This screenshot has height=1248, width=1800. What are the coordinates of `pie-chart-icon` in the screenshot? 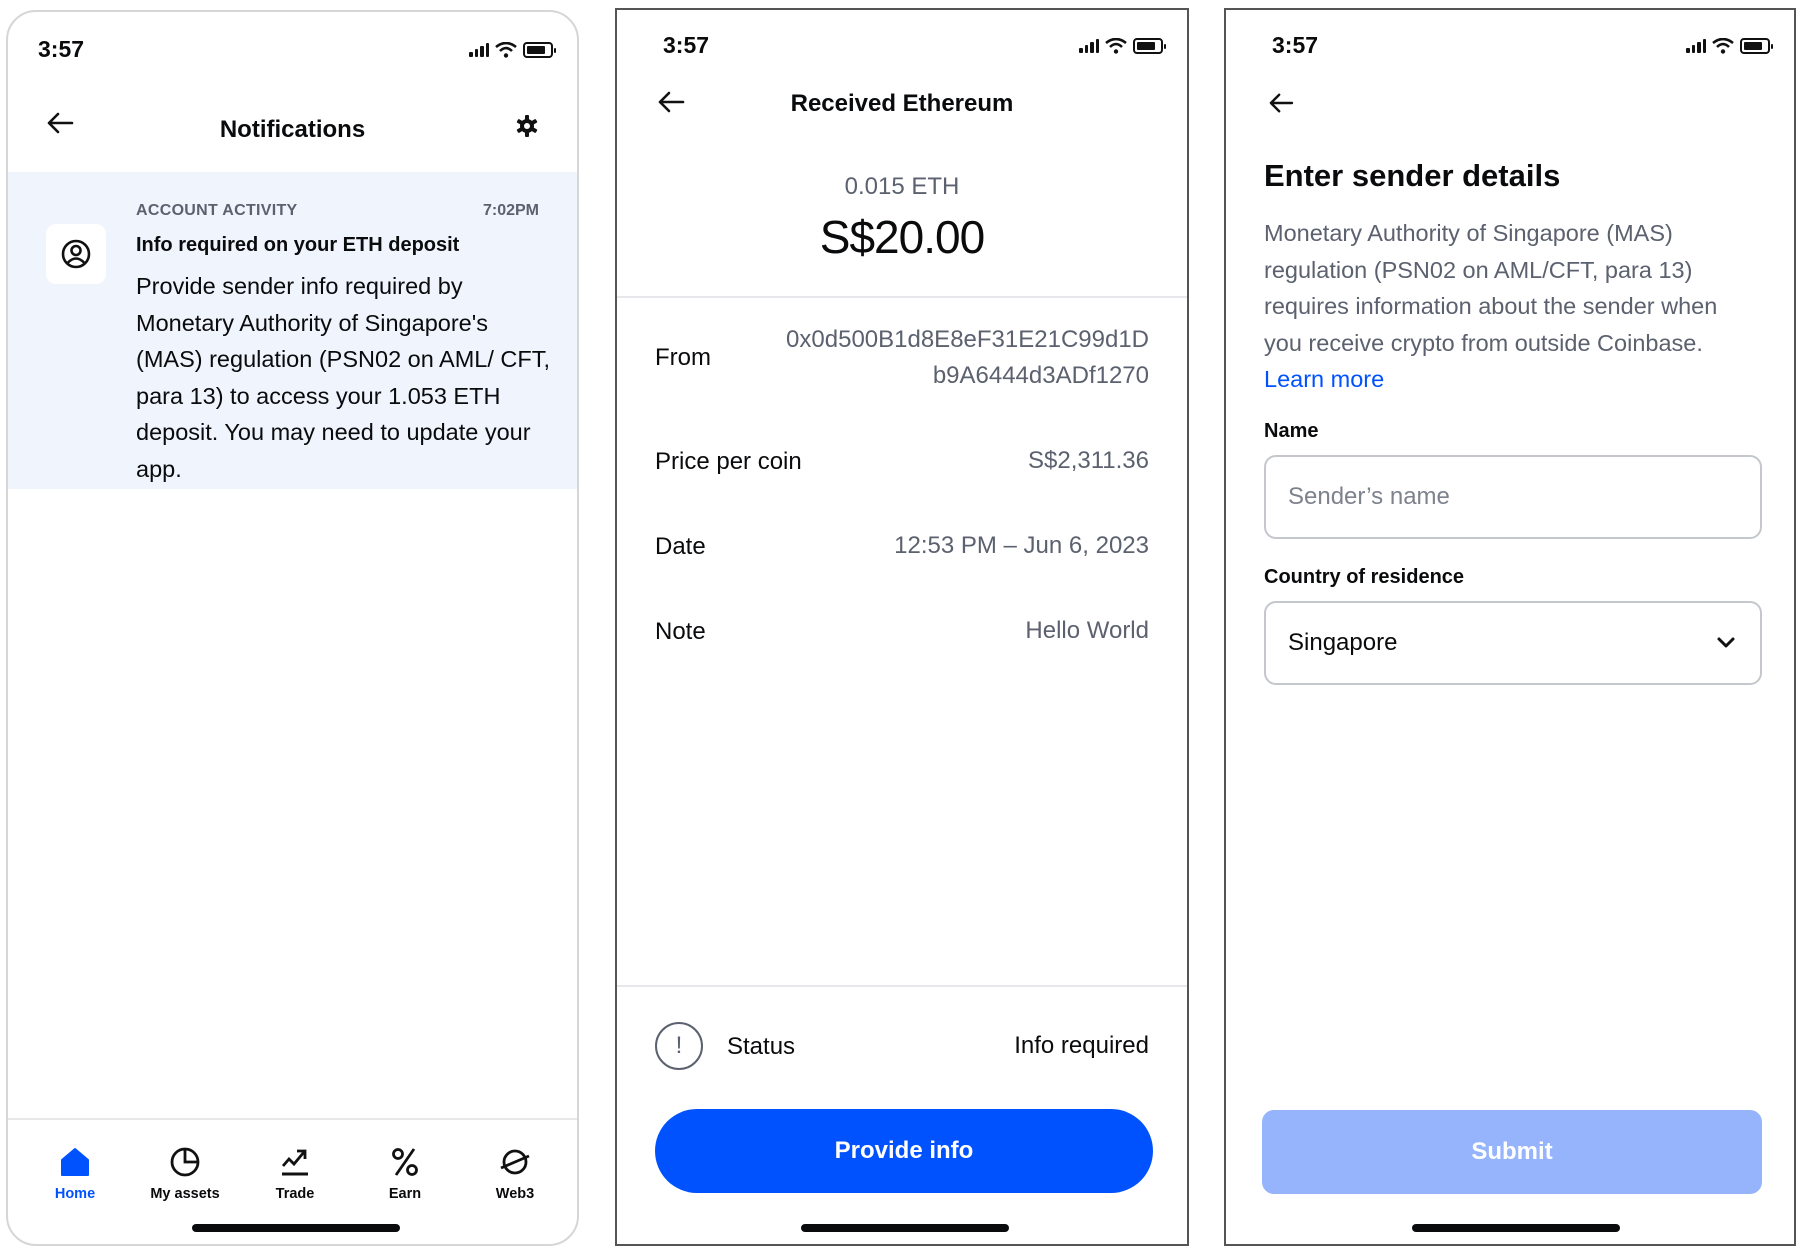 It's located at (185, 1162).